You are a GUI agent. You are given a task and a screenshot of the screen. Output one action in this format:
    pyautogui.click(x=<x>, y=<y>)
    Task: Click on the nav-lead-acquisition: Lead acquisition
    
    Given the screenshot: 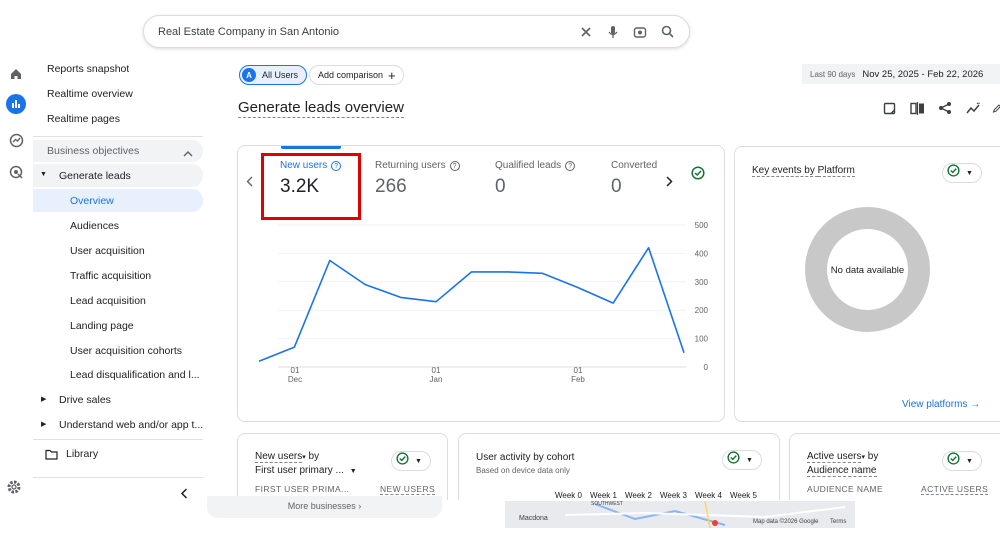 What is the action you would take?
    pyautogui.click(x=108, y=301)
    